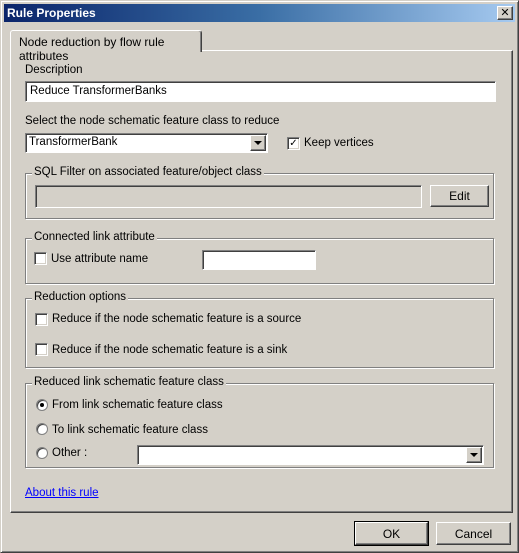 Image resolution: width=519 pixels, height=553 pixels. I want to click on cancel-button-label: Cancel, so click(473, 533).